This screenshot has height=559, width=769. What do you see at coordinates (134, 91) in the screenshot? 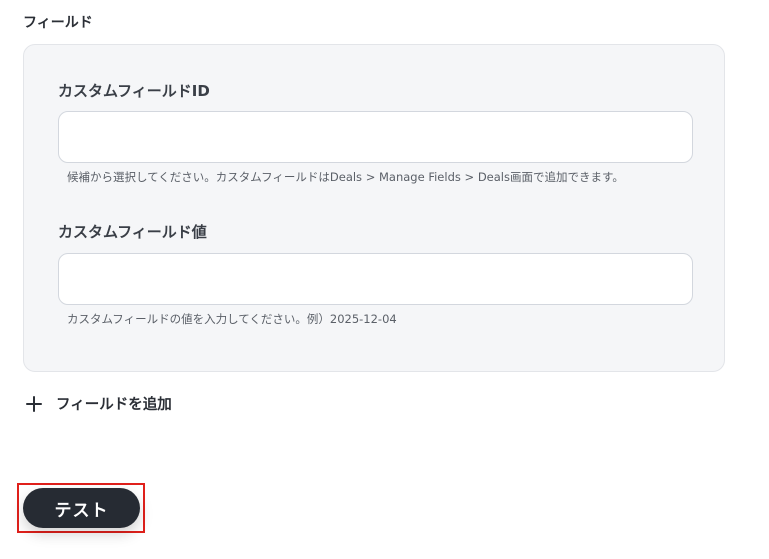
I see `custom-field-id-label: カスタムフィールドID` at bounding box center [134, 91].